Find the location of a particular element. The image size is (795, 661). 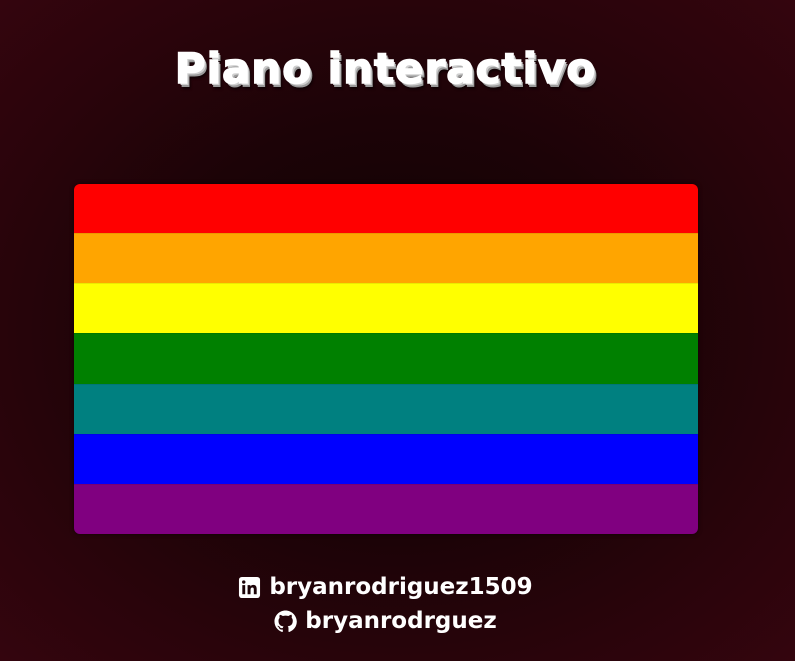

piano-key-yellow is located at coordinates (386, 308).